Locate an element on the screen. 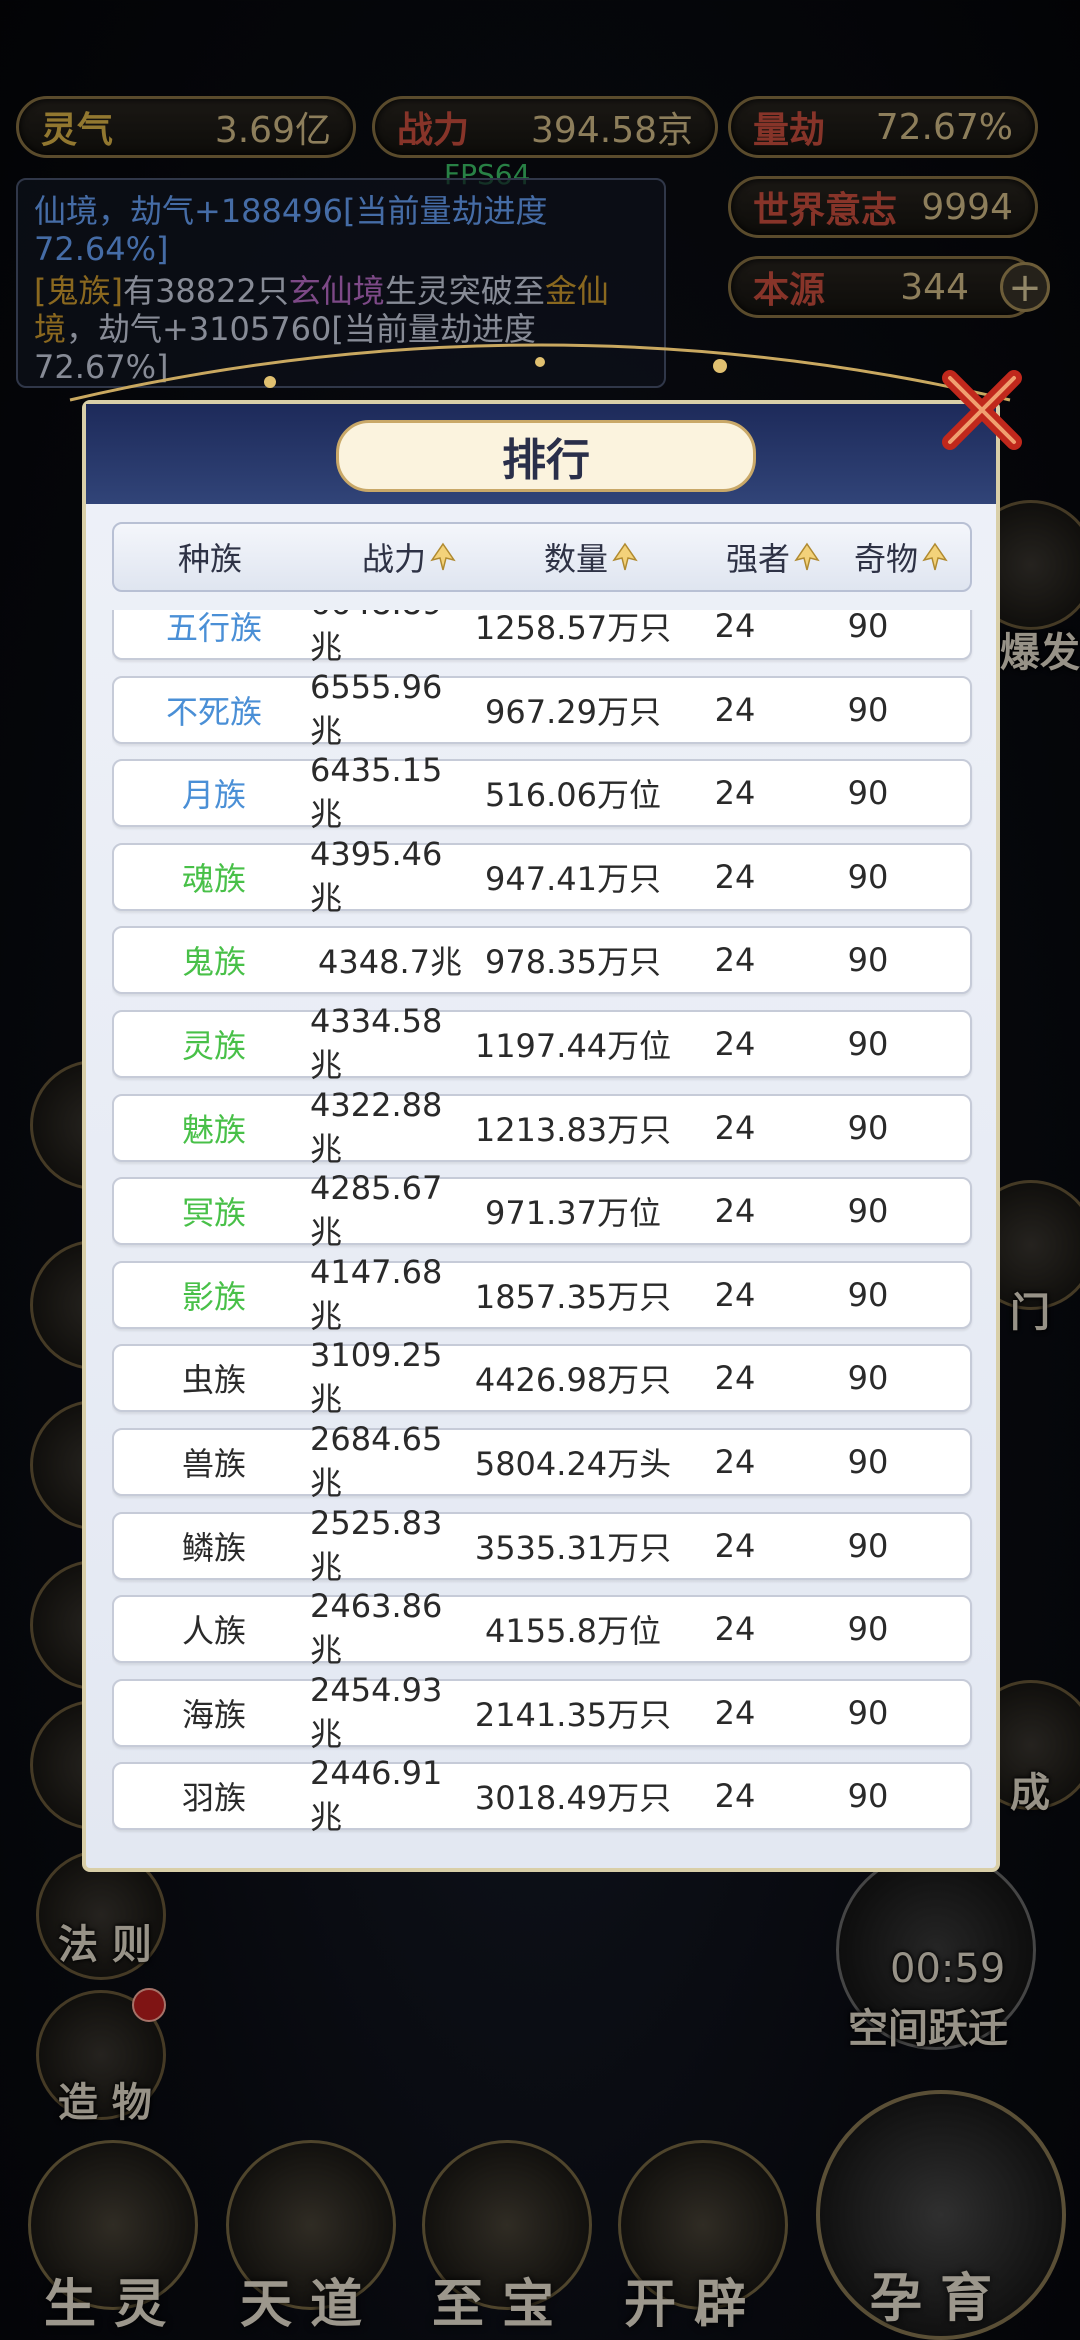  sort-strong-button: 强者 is located at coordinates (773, 557).